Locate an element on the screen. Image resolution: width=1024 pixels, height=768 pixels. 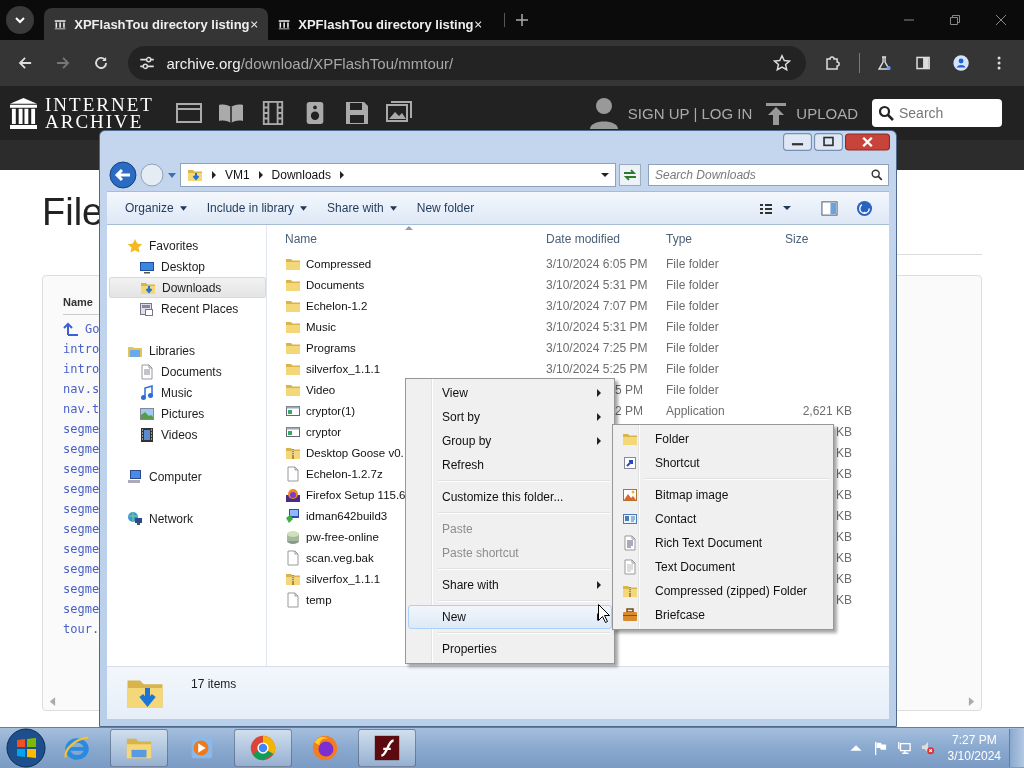
close-button is located at coordinates (867, 142).